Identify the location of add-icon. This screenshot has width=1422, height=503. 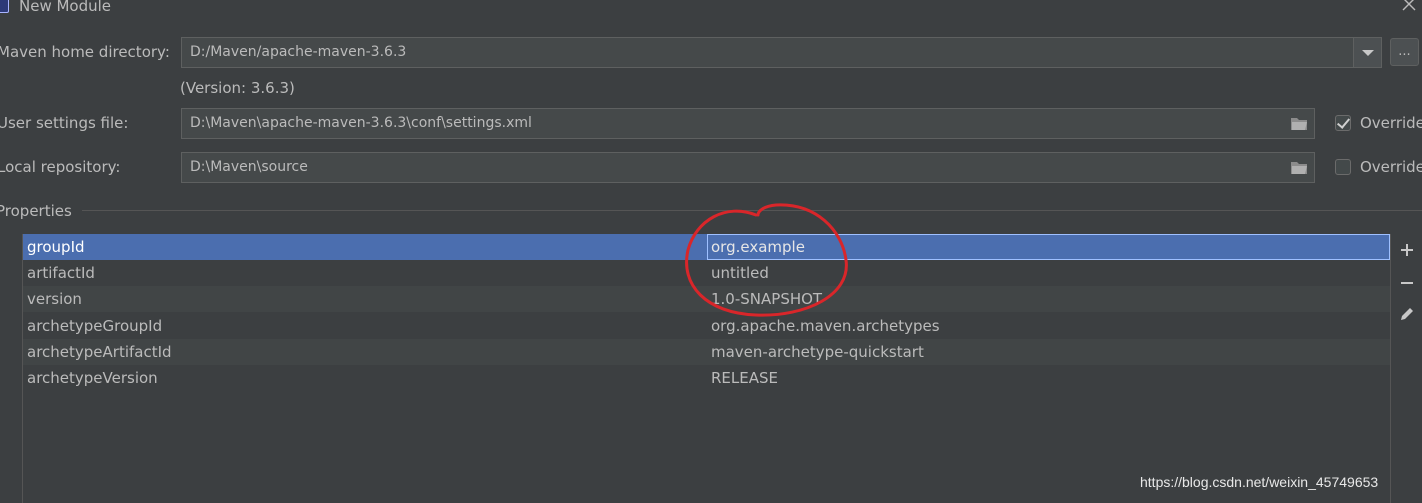
(1407, 250).